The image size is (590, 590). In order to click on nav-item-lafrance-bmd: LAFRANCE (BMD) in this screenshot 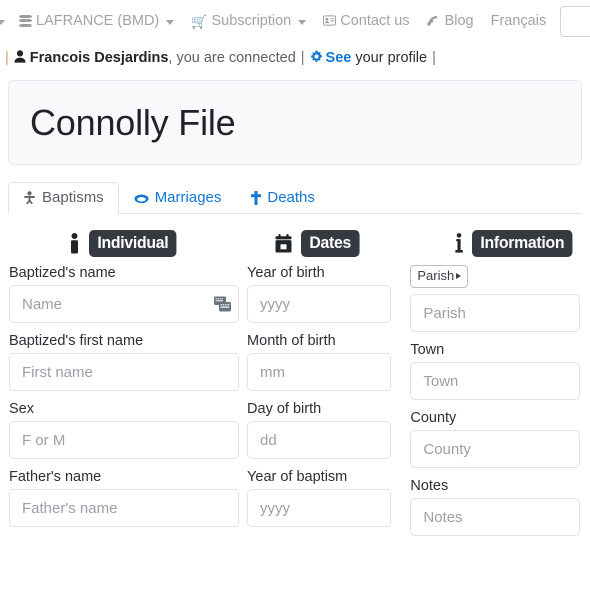, I will do `click(97, 21)`.